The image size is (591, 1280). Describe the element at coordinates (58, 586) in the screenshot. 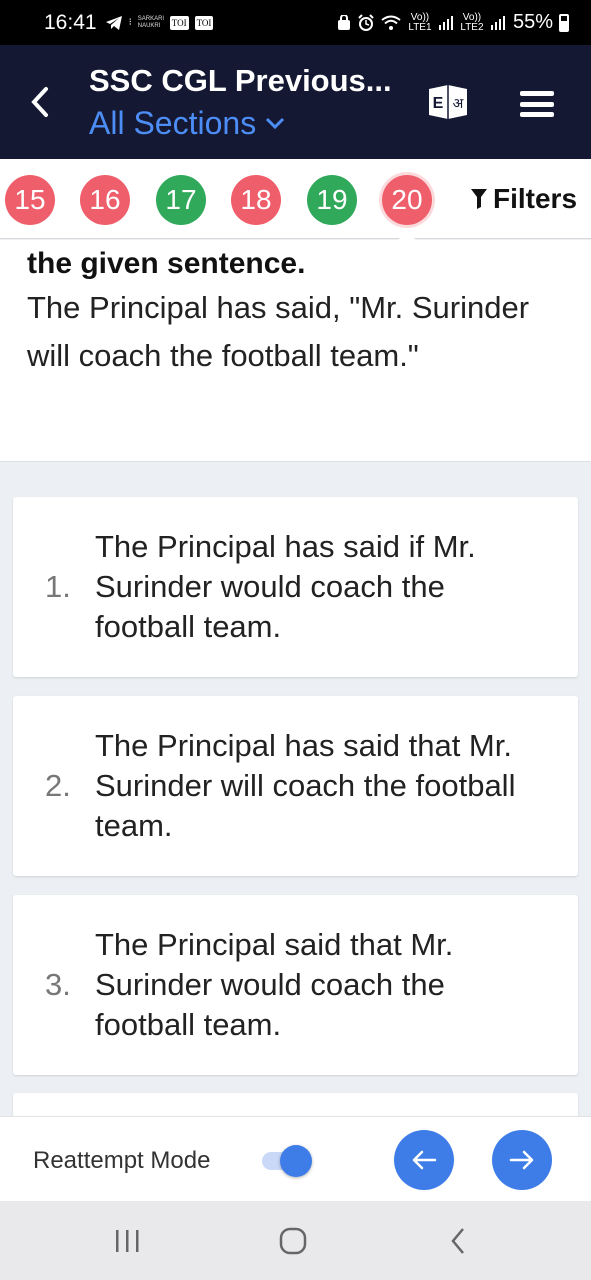

I see `option-number: 1.` at that location.